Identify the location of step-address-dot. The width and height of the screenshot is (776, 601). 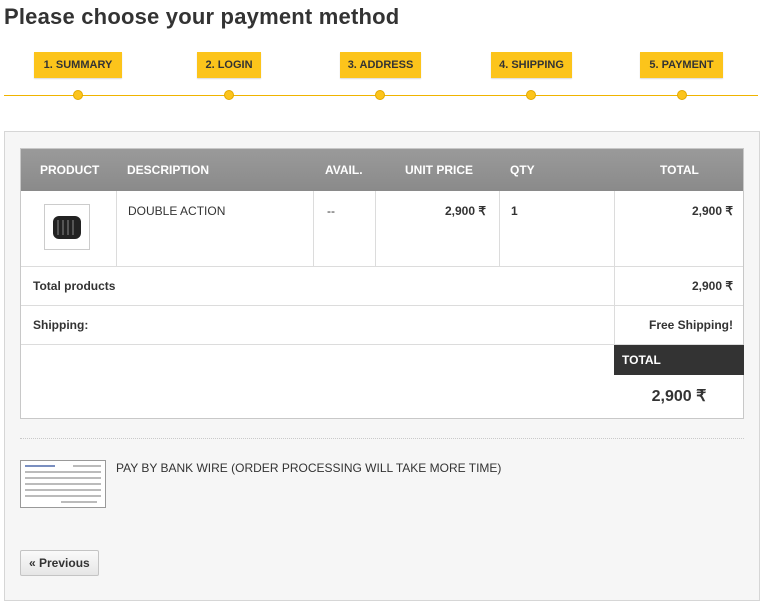
(380, 95).